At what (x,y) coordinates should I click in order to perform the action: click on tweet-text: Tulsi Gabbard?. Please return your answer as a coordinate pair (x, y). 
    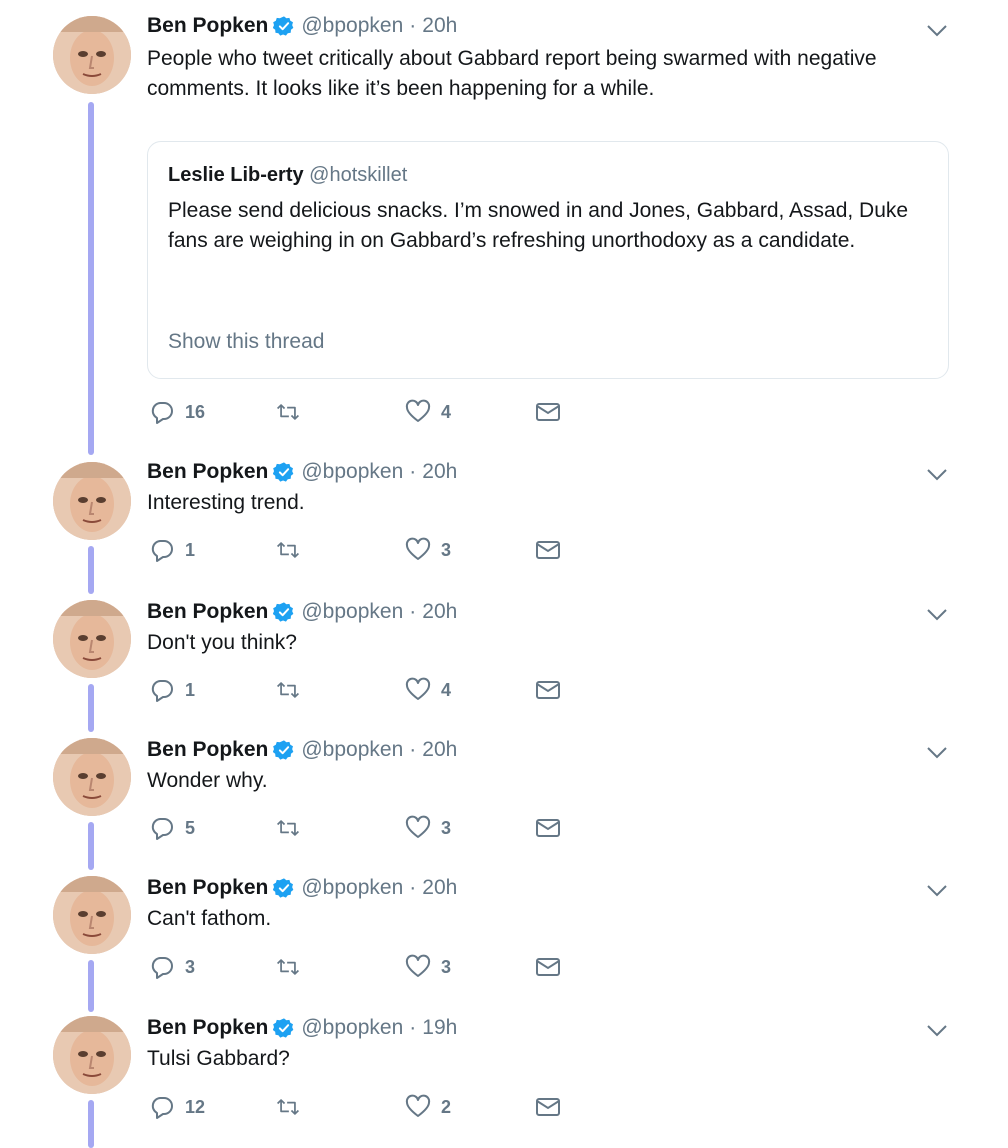
    Looking at the image, I should click on (218, 1058).